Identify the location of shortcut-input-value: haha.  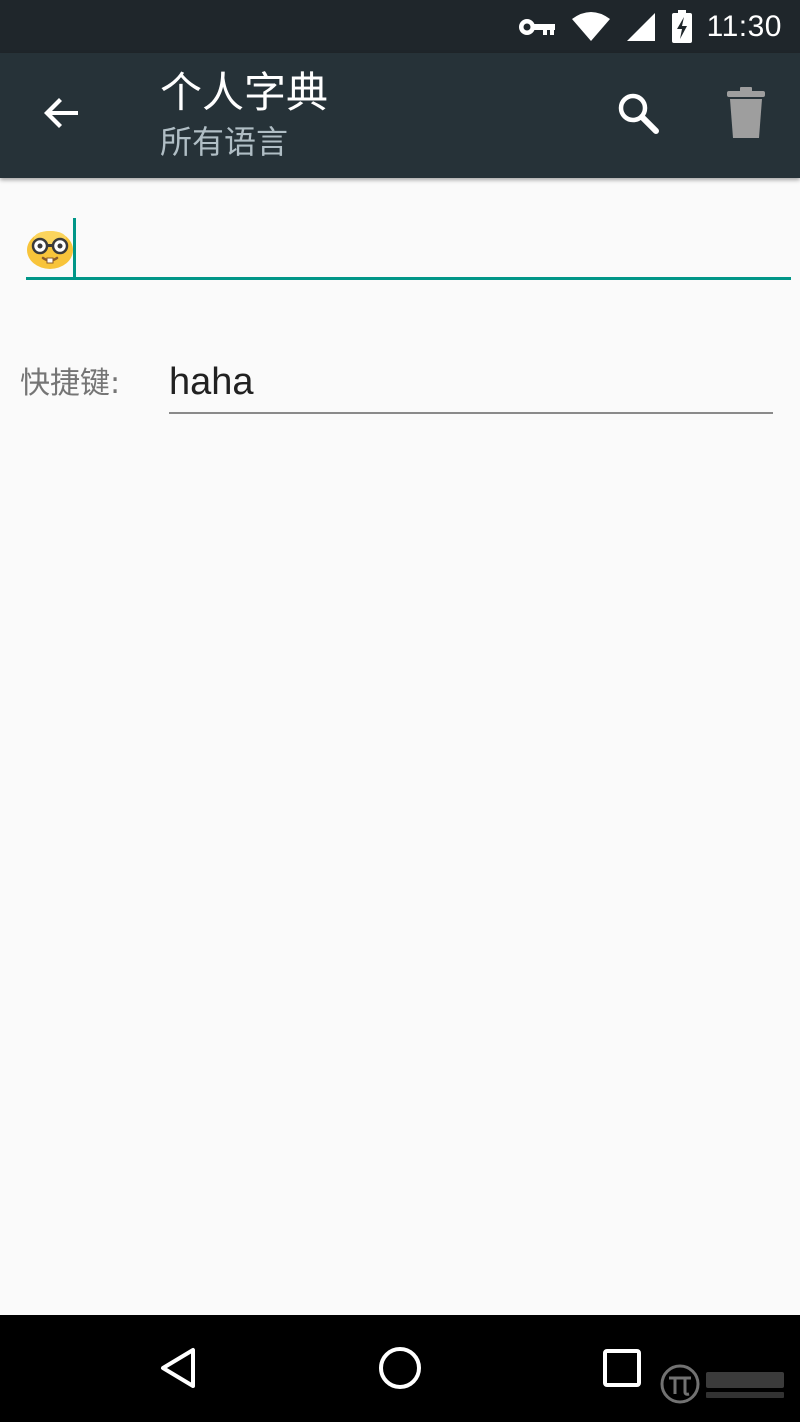
(211, 382).